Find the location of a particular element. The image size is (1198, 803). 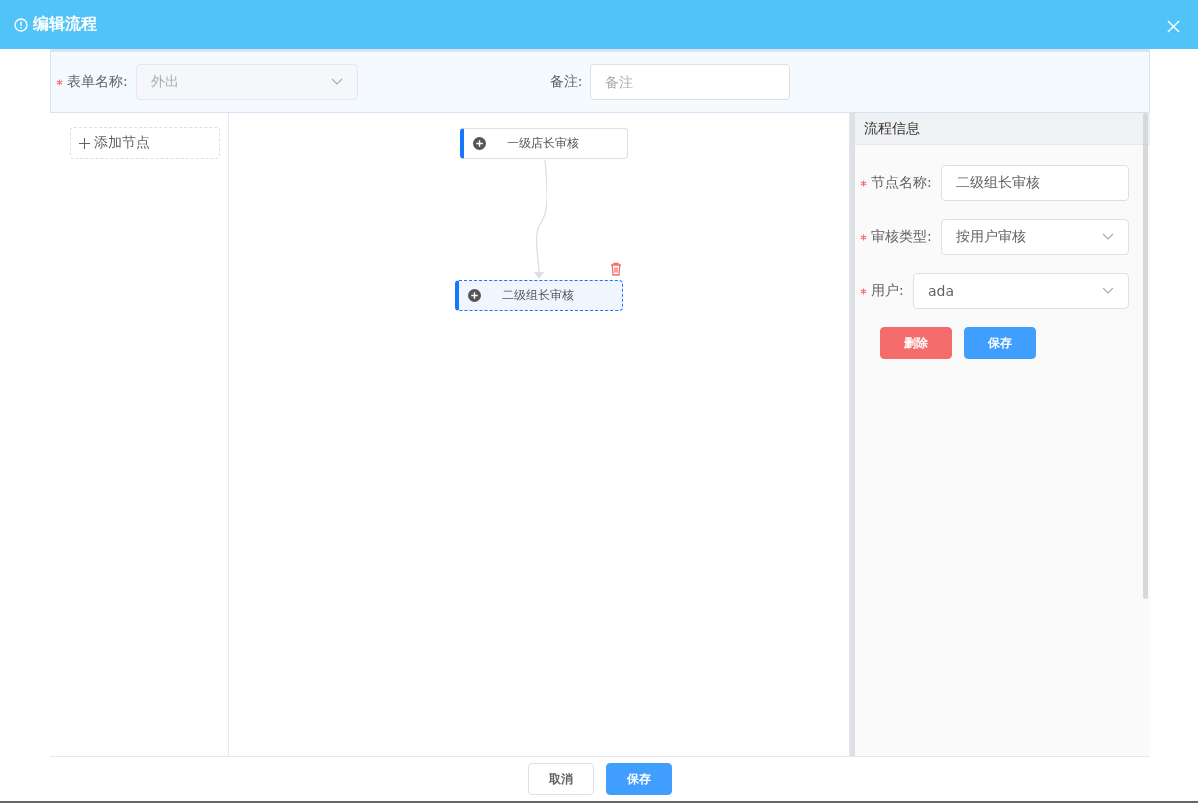

footer-button: 取消 is located at coordinates (561, 779).